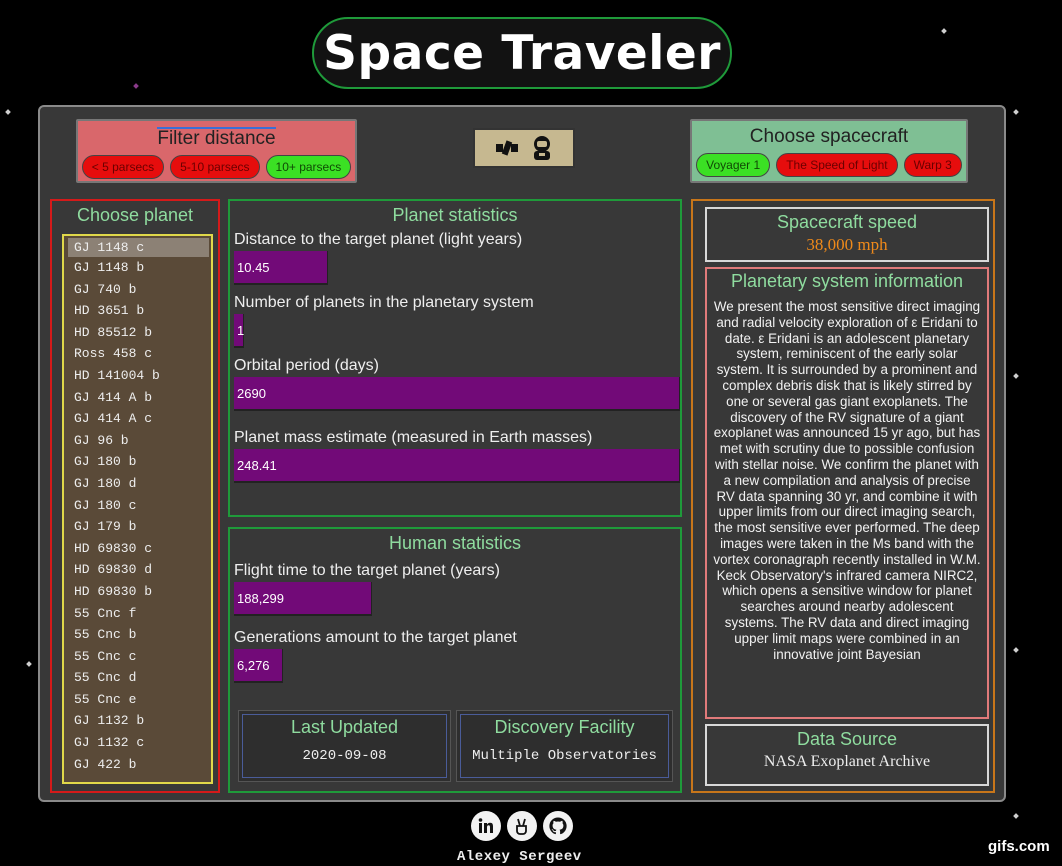  I want to click on stat-value-orbital-period: 2690, so click(251, 393).